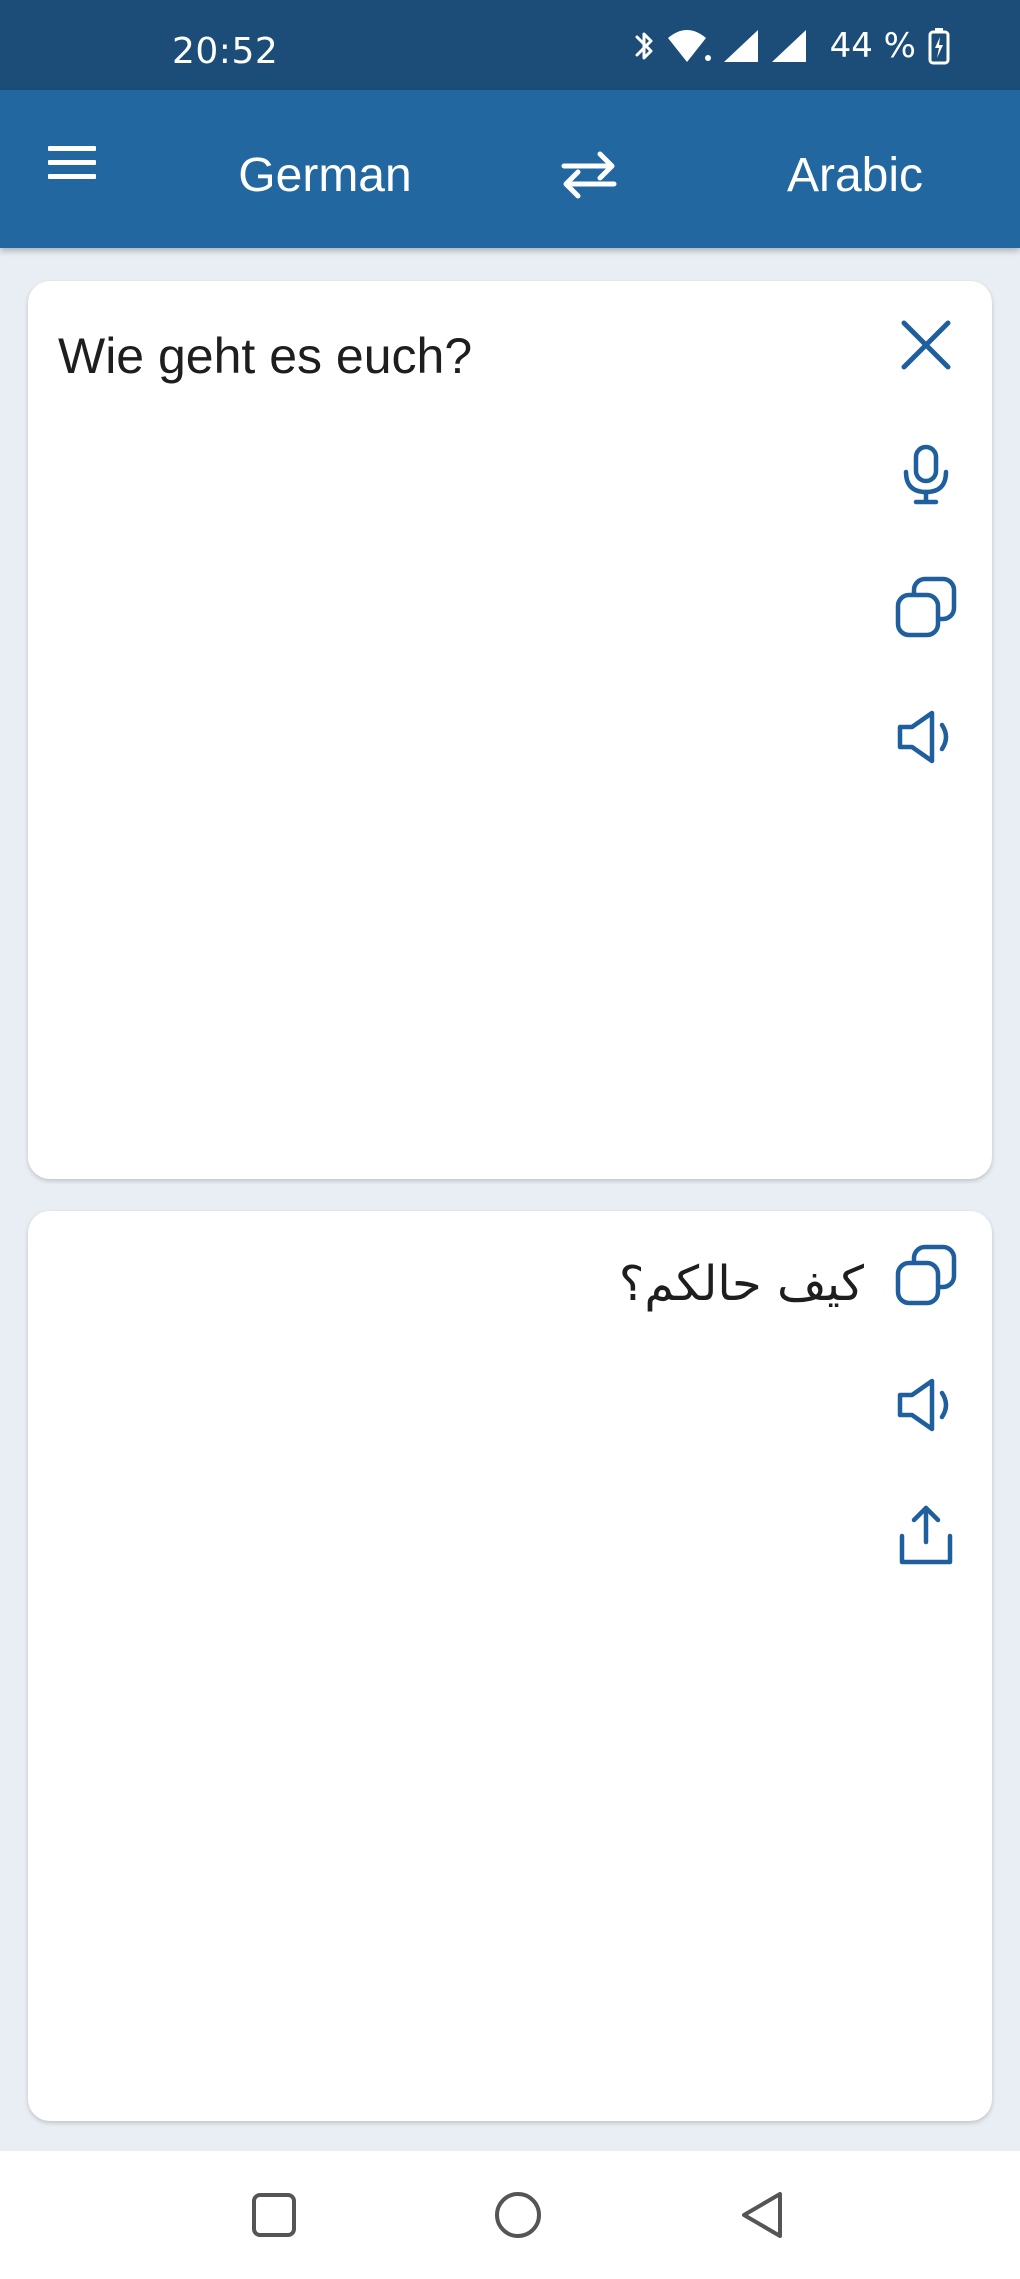 This screenshot has width=1020, height=2279. I want to click on swap-languages-button, so click(589, 175).